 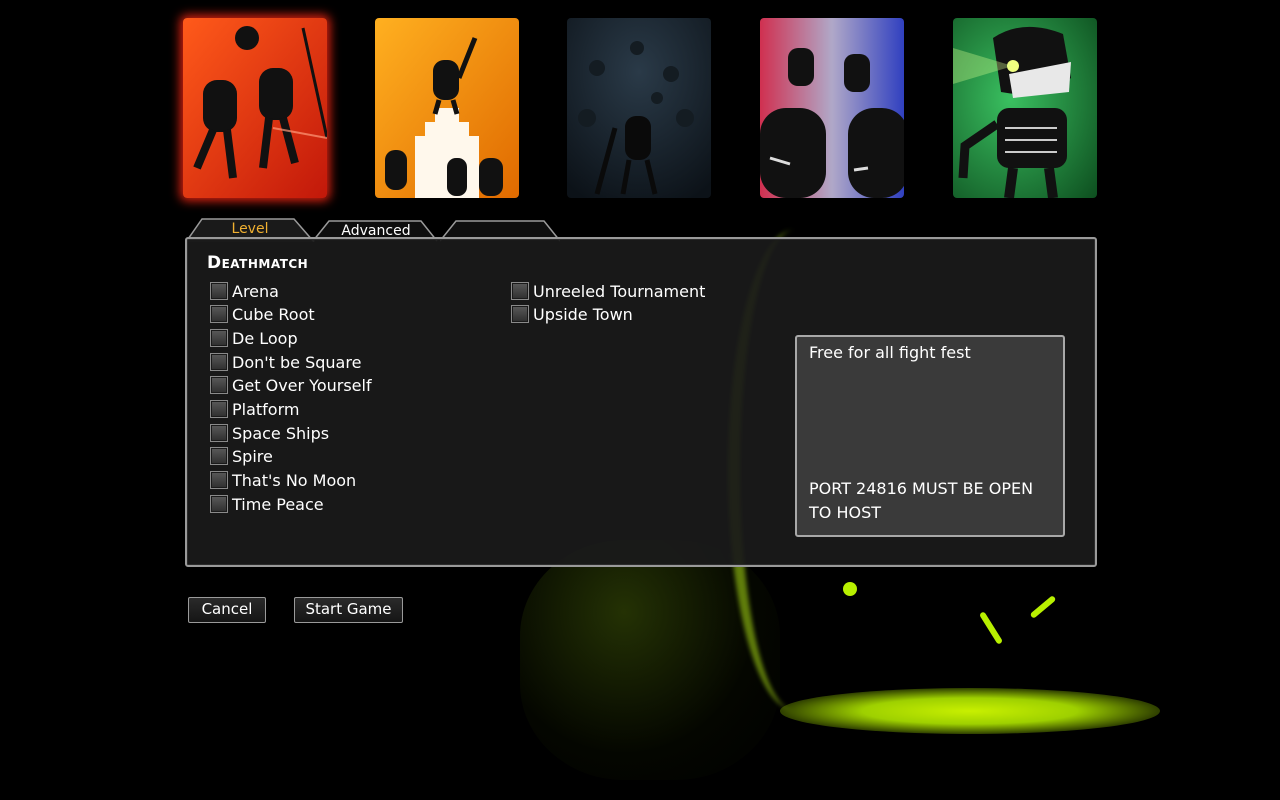 I want to click on level-label: Spire, so click(x=252, y=456).